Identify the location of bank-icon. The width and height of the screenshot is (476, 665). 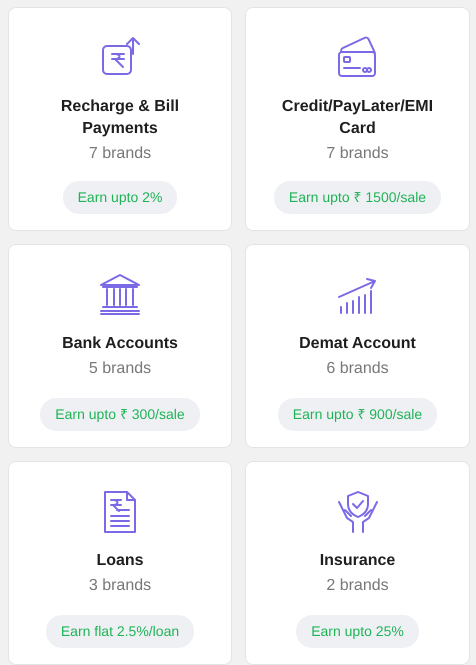
(120, 294).